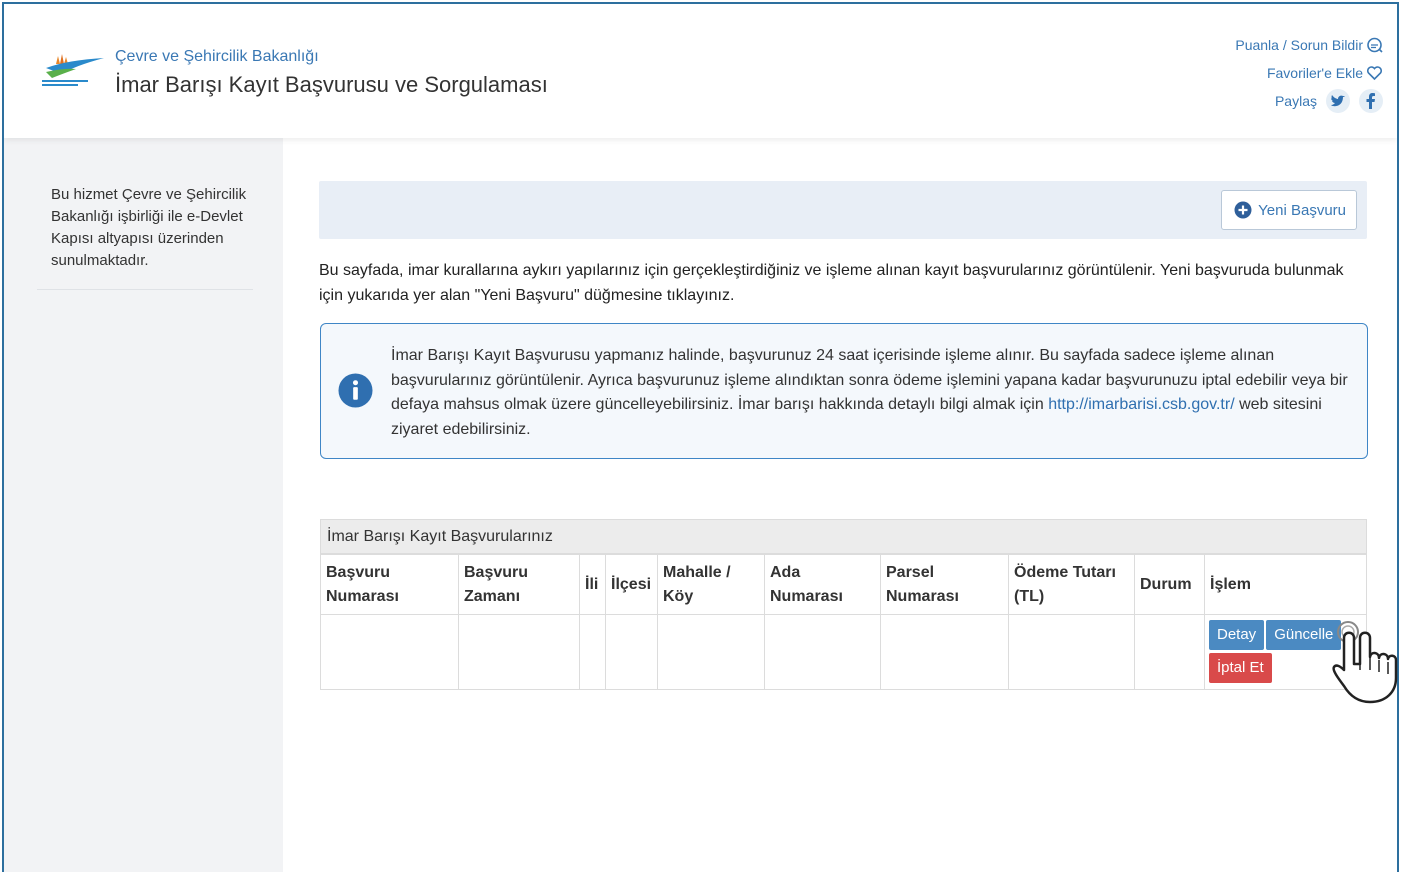 Image resolution: width=1423 pixels, height=872 pixels. What do you see at coordinates (389, 652) in the screenshot?
I see `cell-application-number` at bounding box center [389, 652].